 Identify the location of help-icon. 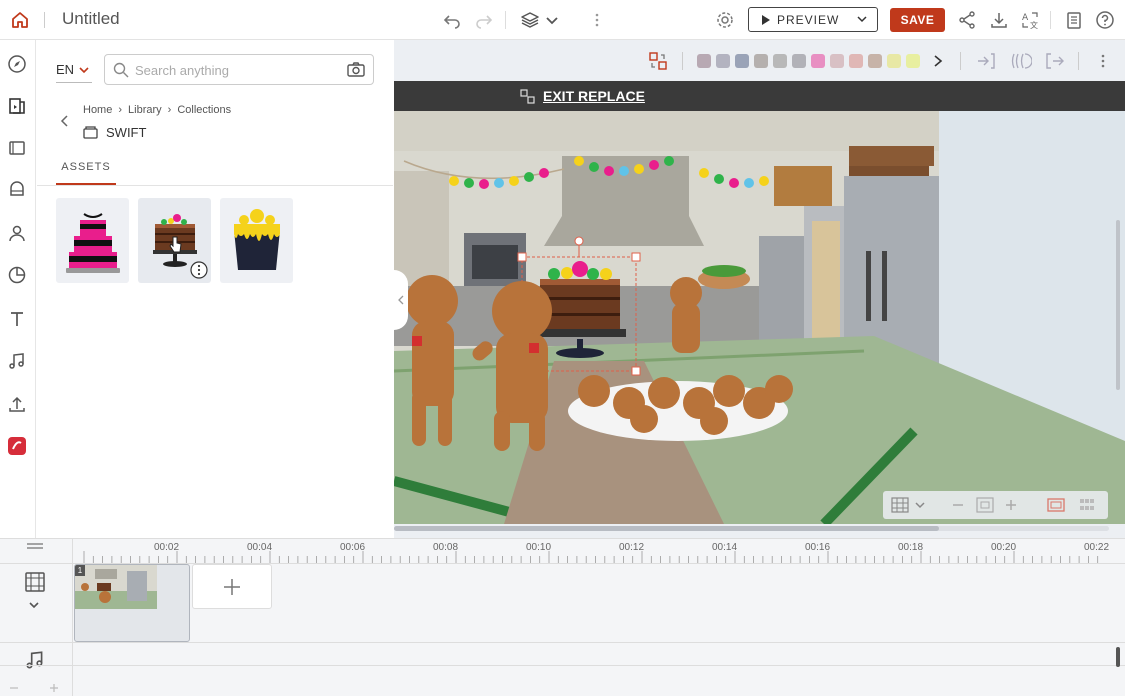
(1105, 20).